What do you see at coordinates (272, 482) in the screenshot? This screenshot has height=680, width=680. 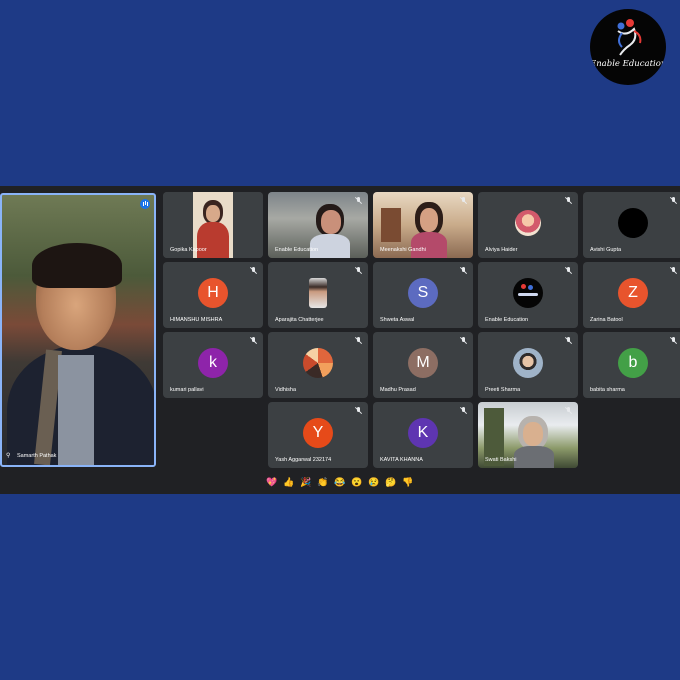 I see `heart-reaction-icon: 💖` at bounding box center [272, 482].